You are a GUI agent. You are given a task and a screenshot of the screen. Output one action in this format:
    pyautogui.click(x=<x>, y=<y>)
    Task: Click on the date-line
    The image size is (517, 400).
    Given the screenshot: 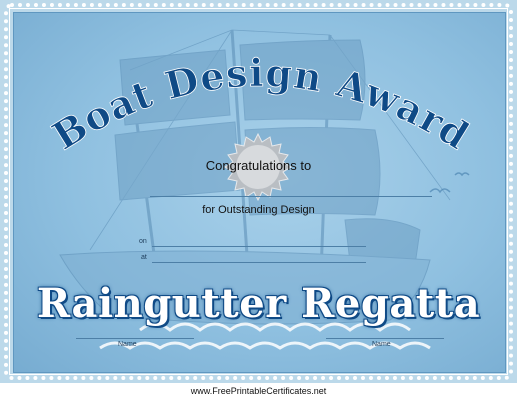 What is the action you would take?
    pyautogui.click(x=259, y=246)
    